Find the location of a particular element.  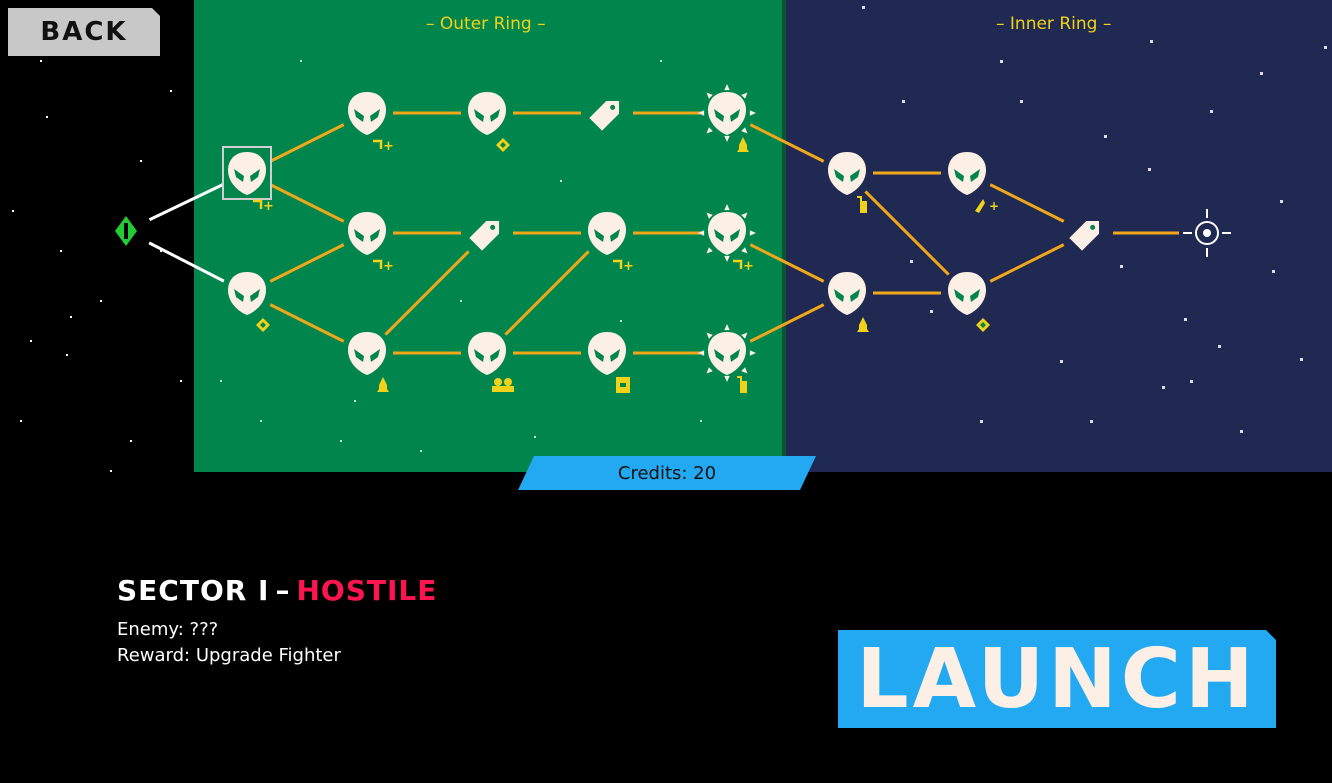

start-node is located at coordinates (126, 231).